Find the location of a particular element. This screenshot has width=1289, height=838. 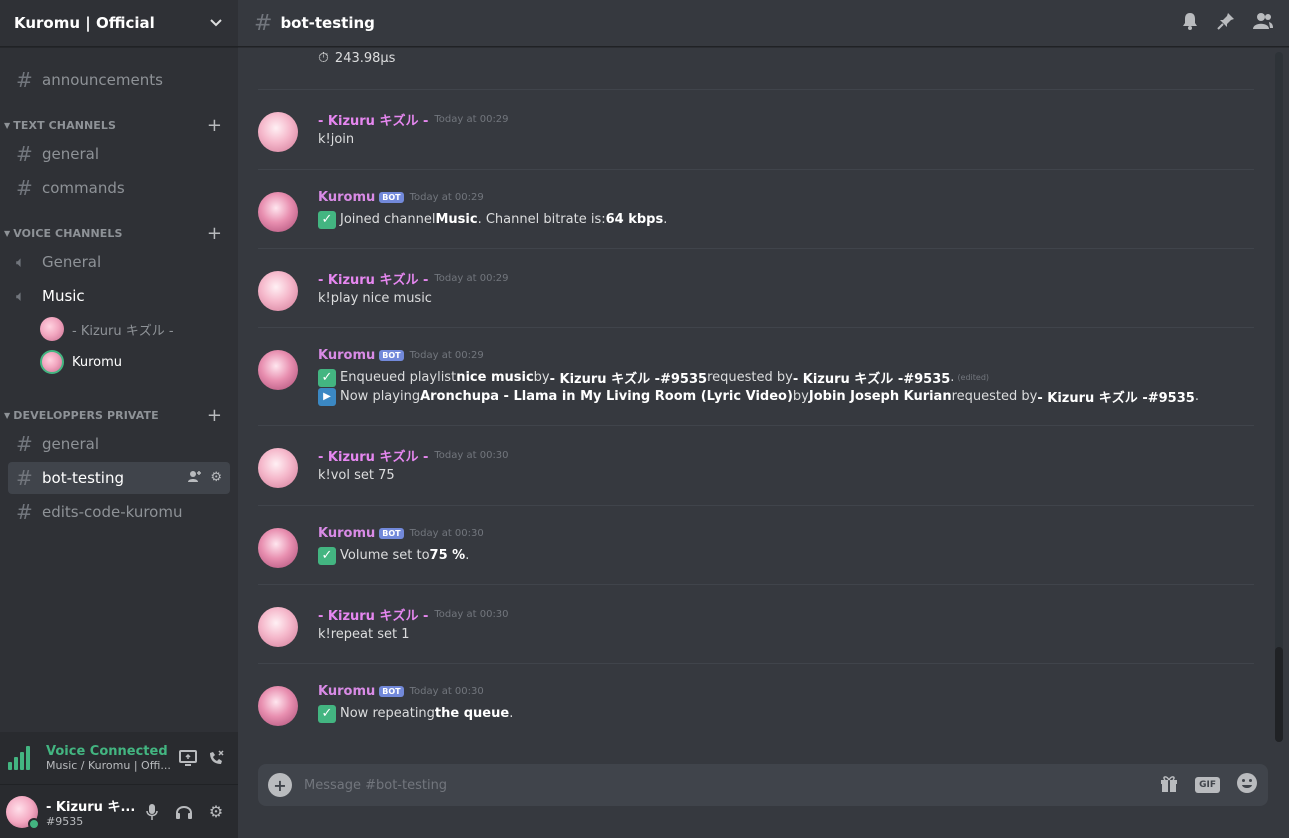

voice-channel-general: 🔈︎ General is located at coordinates (119, 262).